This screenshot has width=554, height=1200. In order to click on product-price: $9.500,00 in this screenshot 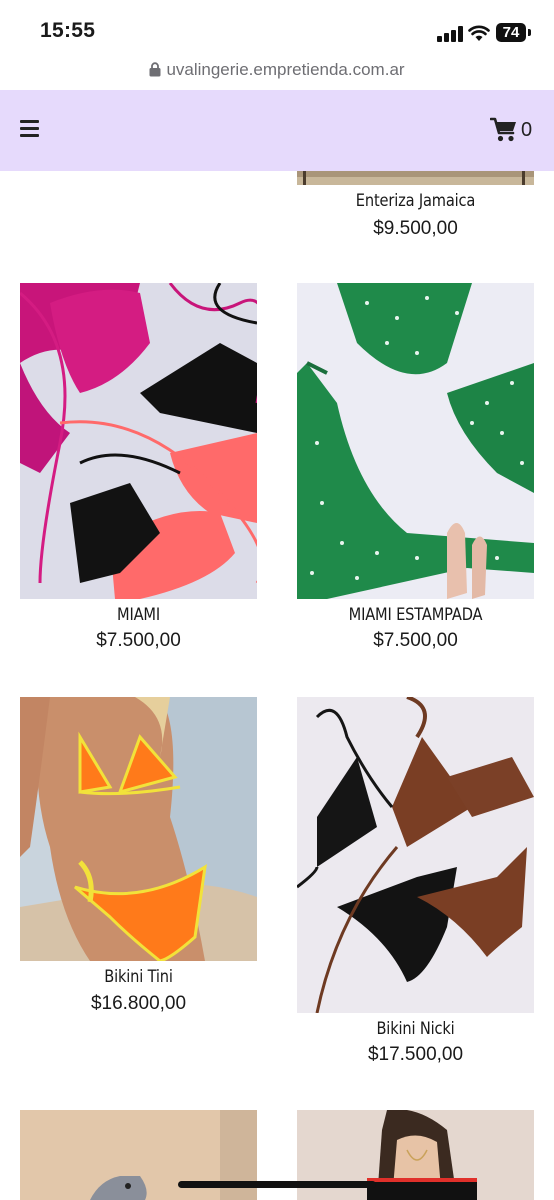, I will do `click(415, 228)`.